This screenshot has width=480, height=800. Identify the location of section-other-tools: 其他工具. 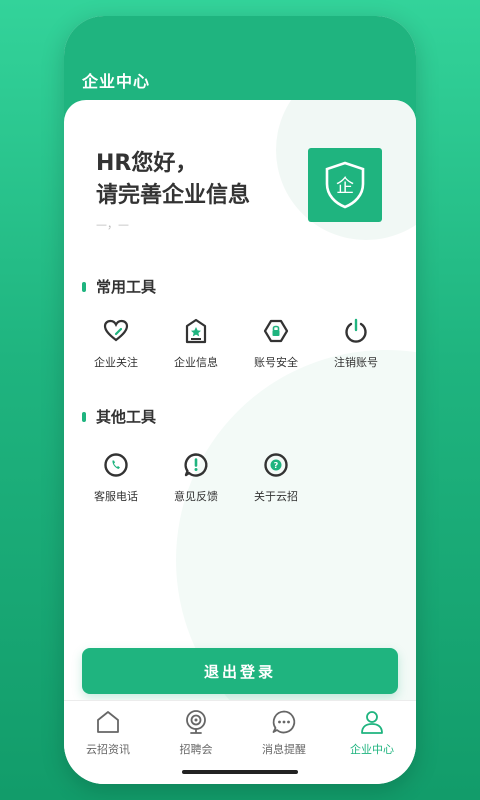
(119, 416).